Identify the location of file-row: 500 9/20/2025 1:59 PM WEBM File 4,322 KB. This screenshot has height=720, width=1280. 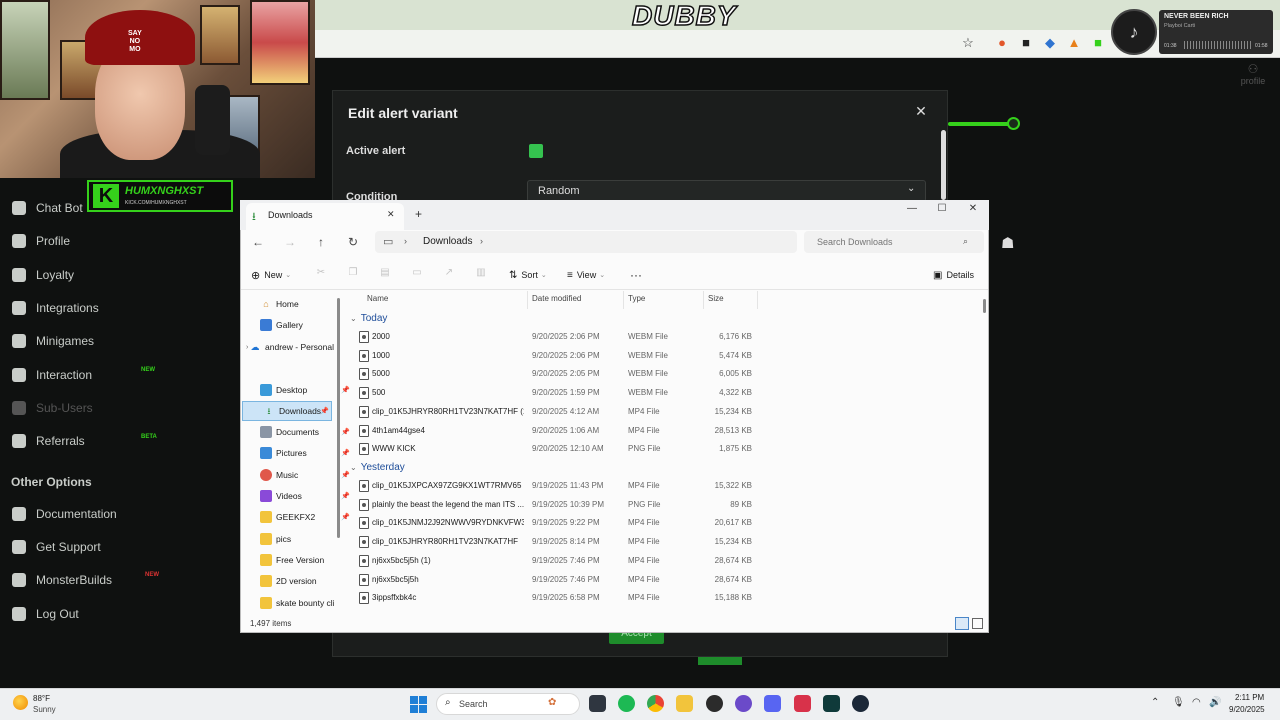
(555, 393).